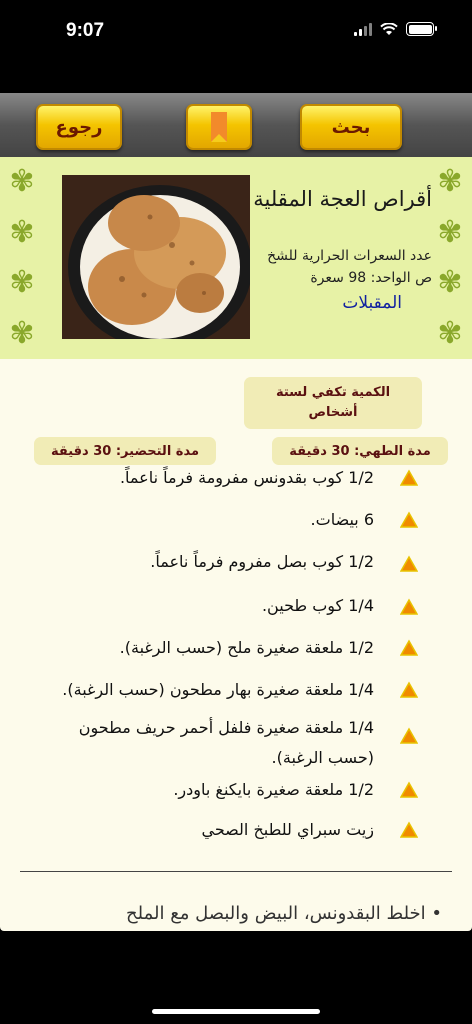 The width and height of the screenshot is (472, 1024). Describe the element at coordinates (389, 28) in the screenshot. I see `wifi-icon` at that location.